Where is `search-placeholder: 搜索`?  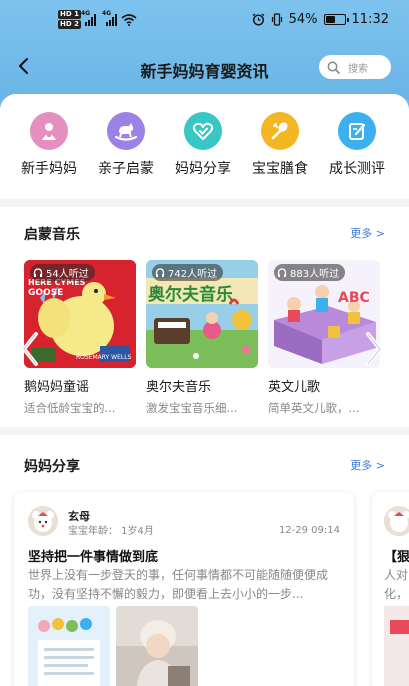 search-placeholder: 搜索 is located at coordinates (358, 69).